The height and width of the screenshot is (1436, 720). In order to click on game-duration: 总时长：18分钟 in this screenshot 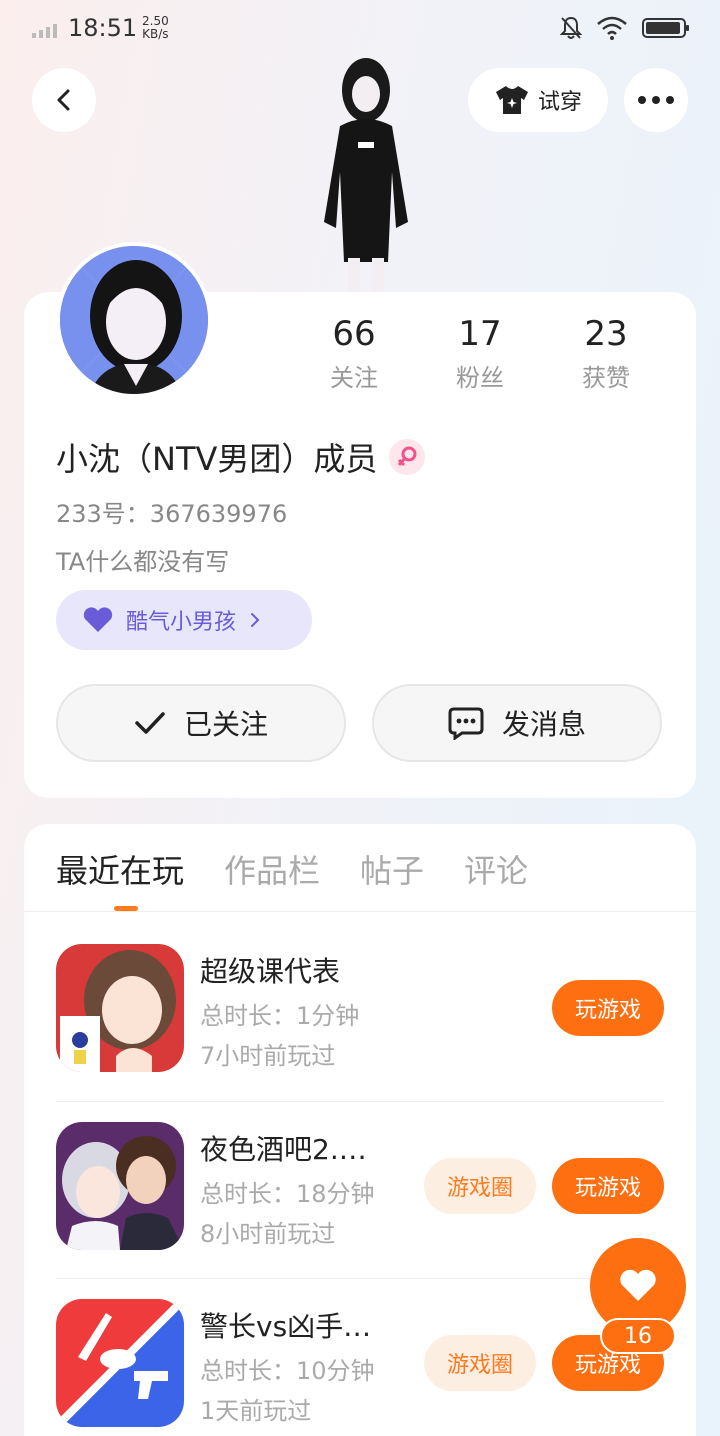, I will do `click(287, 1194)`.